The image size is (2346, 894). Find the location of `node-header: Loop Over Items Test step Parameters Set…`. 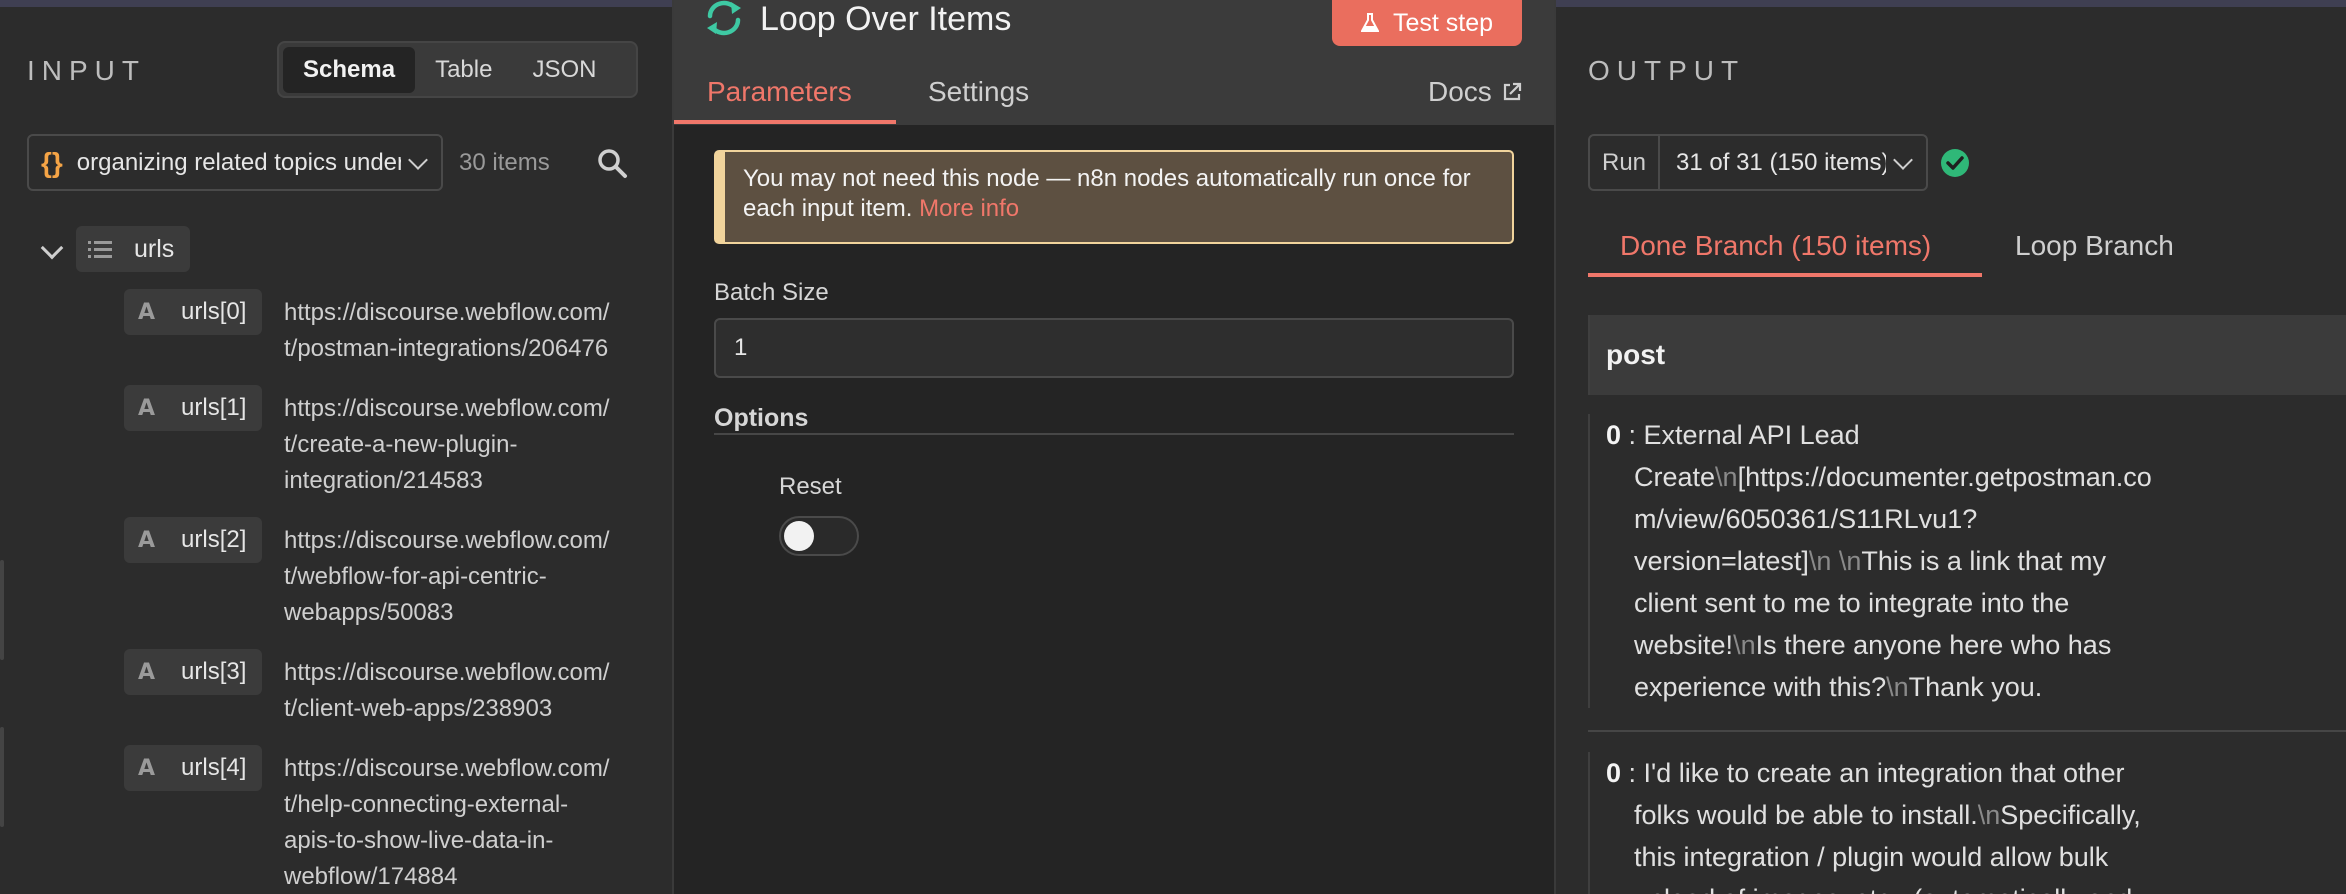

node-header: Loop Over Items Test step Parameters Set… is located at coordinates (1114, 62).